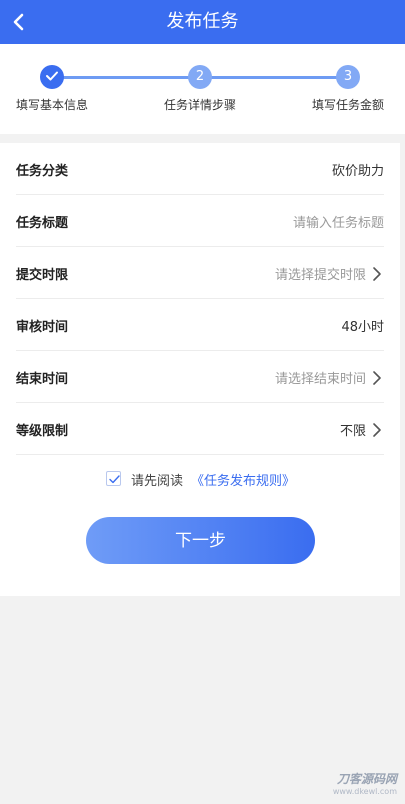 This screenshot has height=804, width=405. What do you see at coordinates (200, 221) in the screenshot?
I see `title-row: 任务标题 请输入任务标题` at bounding box center [200, 221].